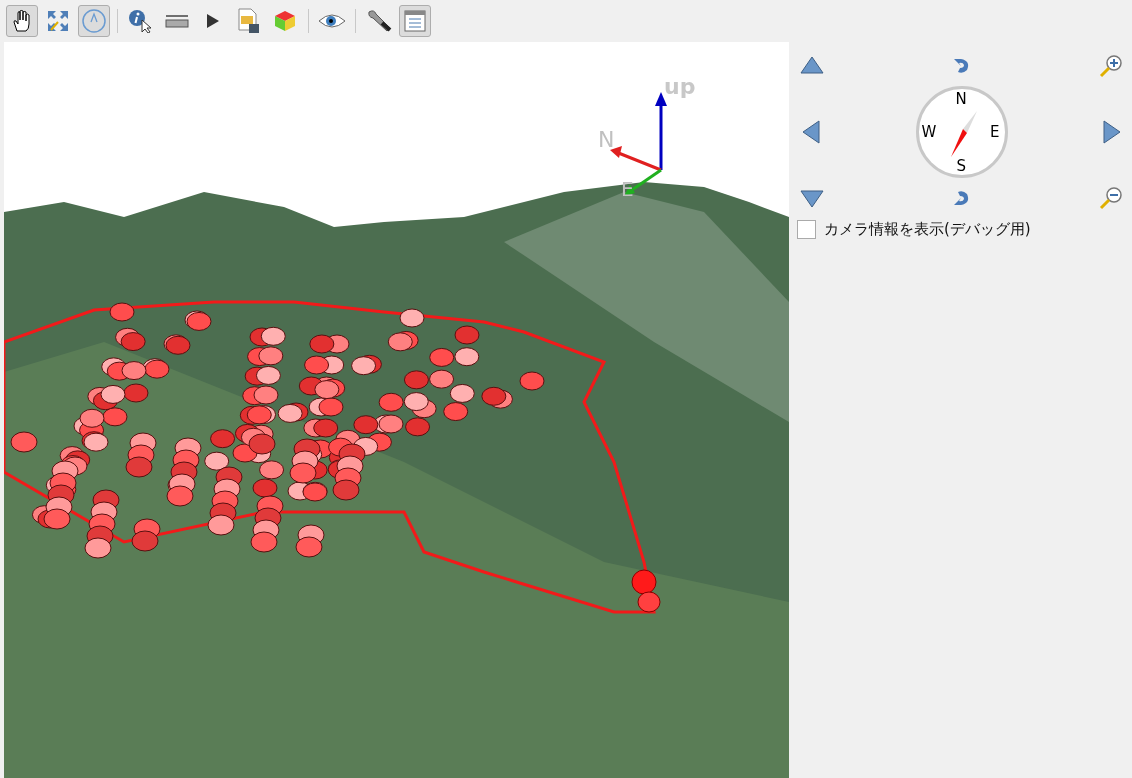 This screenshot has width=1132, height=778. Describe the element at coordinates (929, 132) in the screenshot. I see `compass-west-label: W` at that location.